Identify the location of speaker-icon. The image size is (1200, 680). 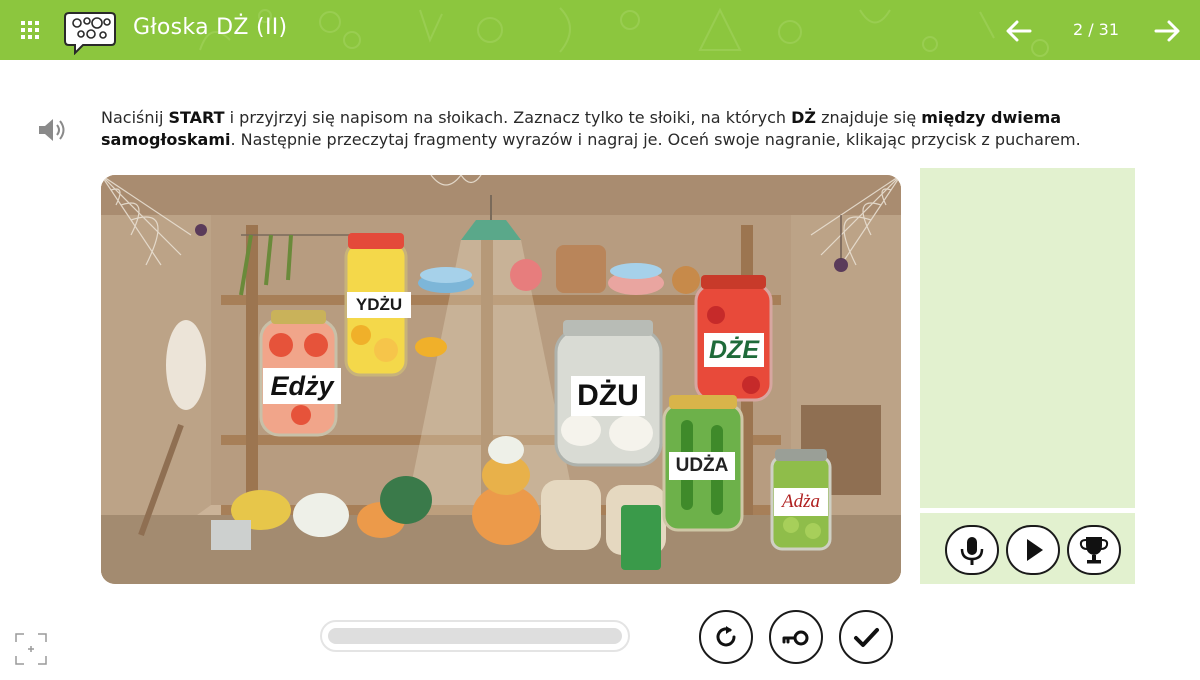
(51, 130).